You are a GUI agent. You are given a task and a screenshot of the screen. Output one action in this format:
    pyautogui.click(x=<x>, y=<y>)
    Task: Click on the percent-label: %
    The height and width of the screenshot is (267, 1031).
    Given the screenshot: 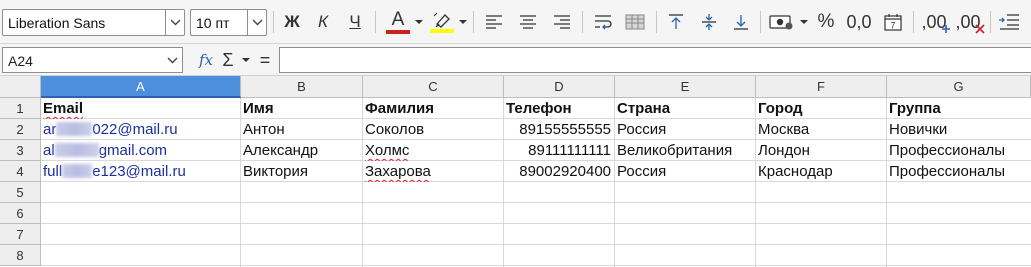 What is the action you would take?
    pyautogui.click(x=826, y=21)
    